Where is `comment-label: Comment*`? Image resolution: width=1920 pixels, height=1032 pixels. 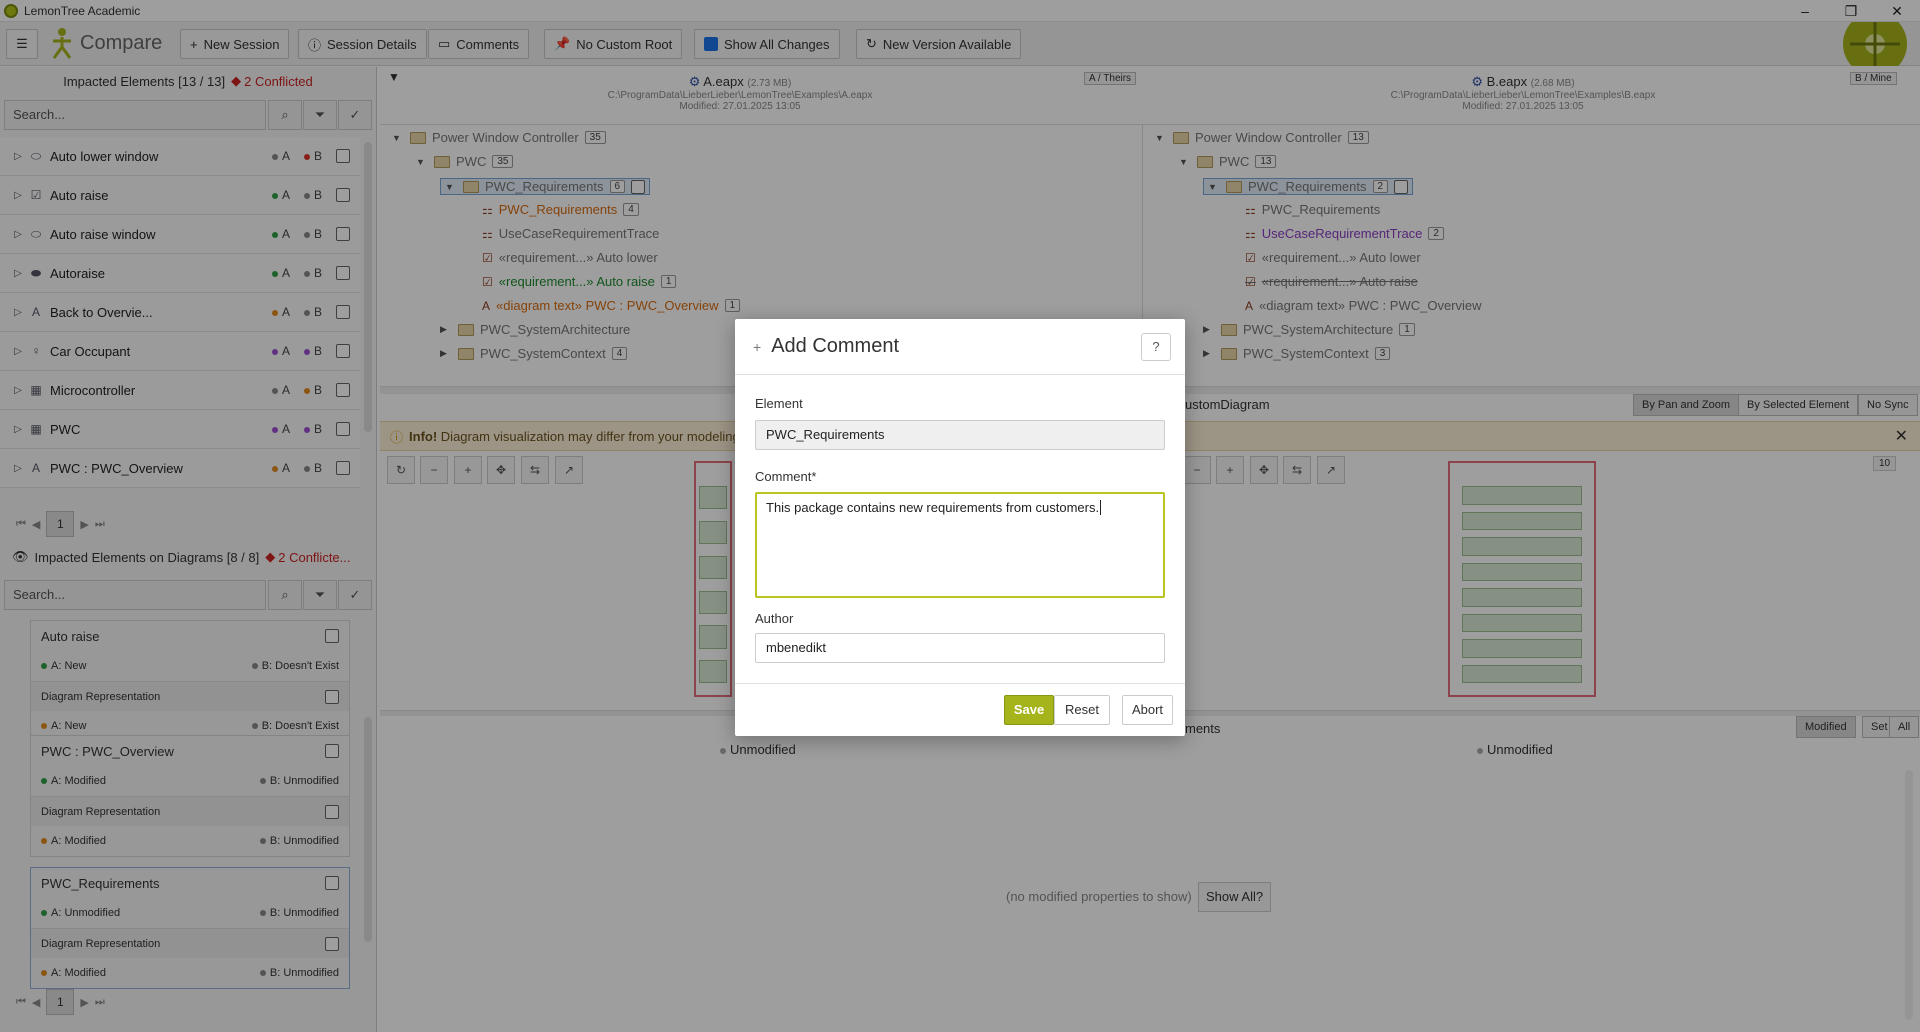
comment-label: Comment* is located at coordinates (786, 476).